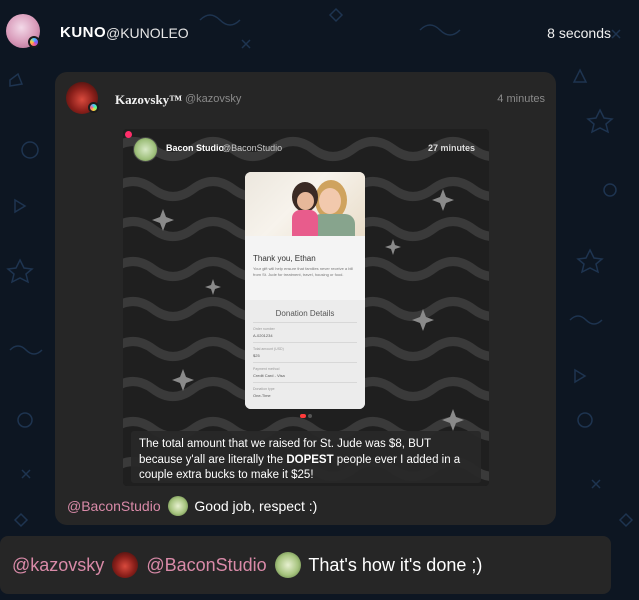  I want to click on donation-field-label: Donation type, so click(264, 389).